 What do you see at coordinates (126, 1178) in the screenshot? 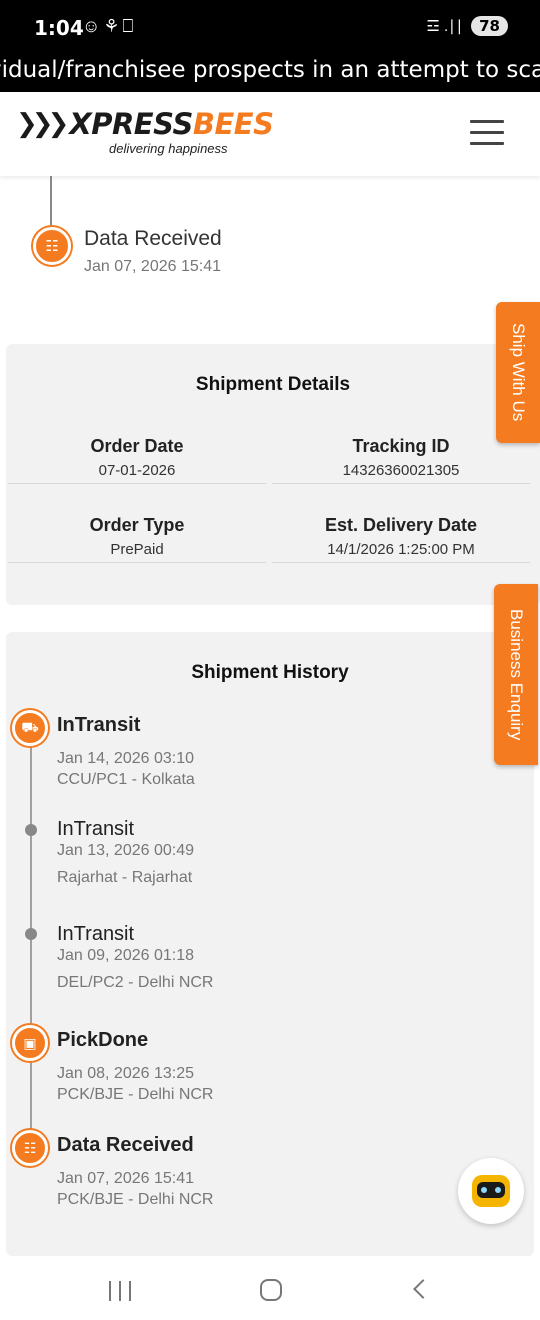
I see `history-date: Jan 07, 2026 15:41` at bounding box center [126, 1178].